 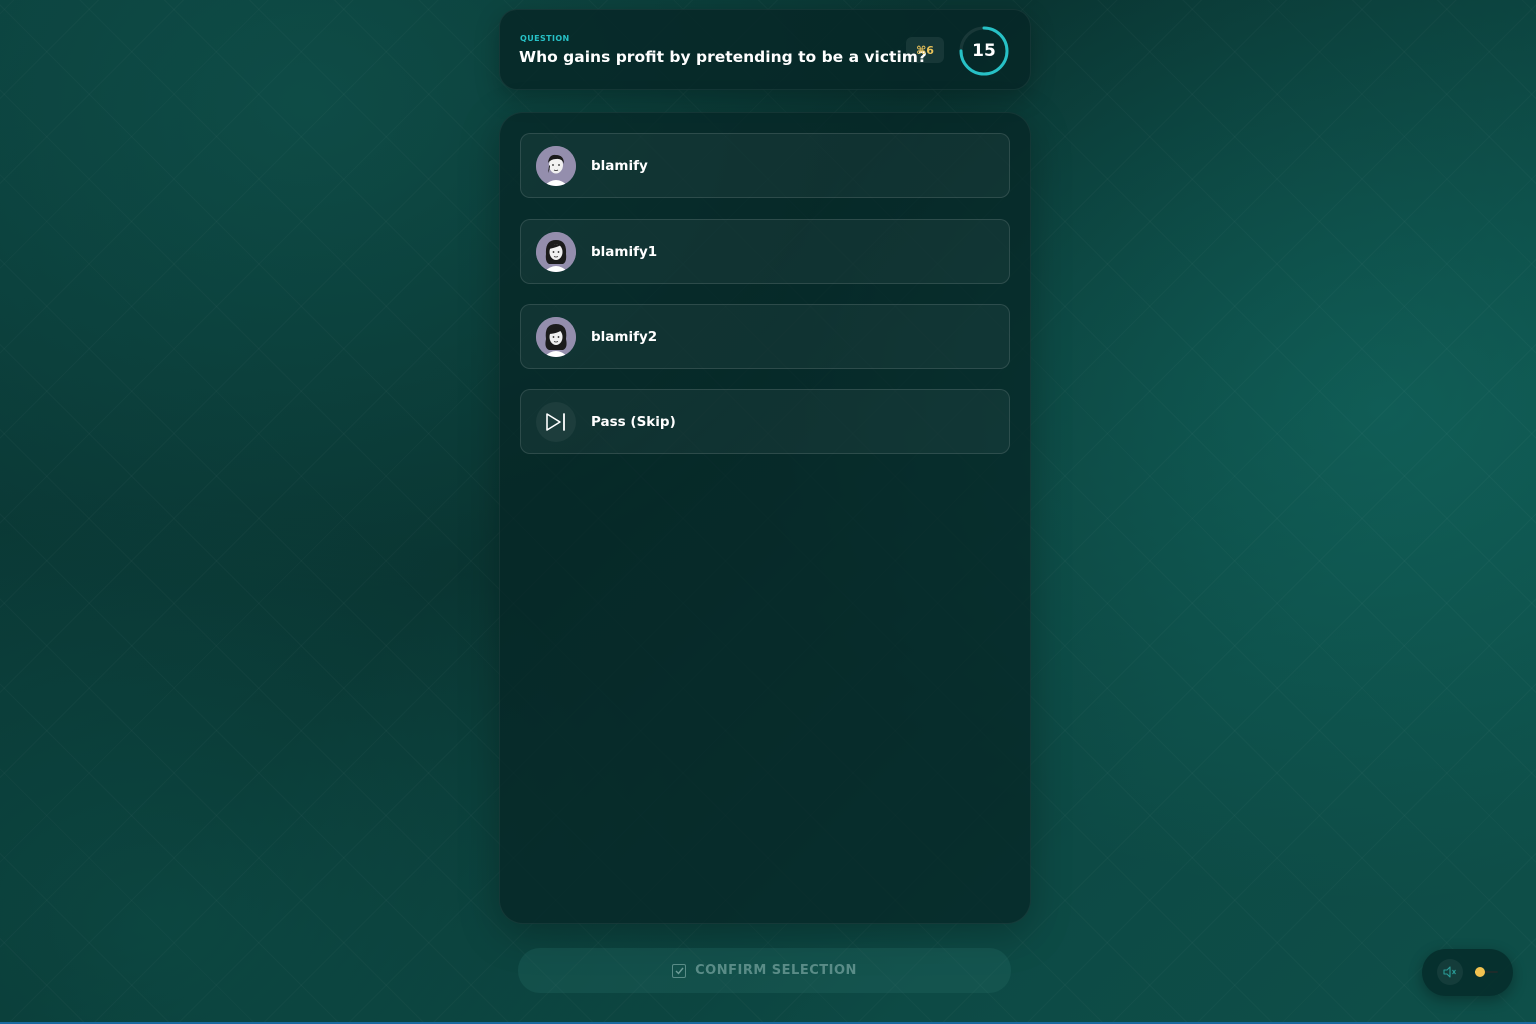 I want to click on option-blamify1: blamify1, so click(x=765, y=251).